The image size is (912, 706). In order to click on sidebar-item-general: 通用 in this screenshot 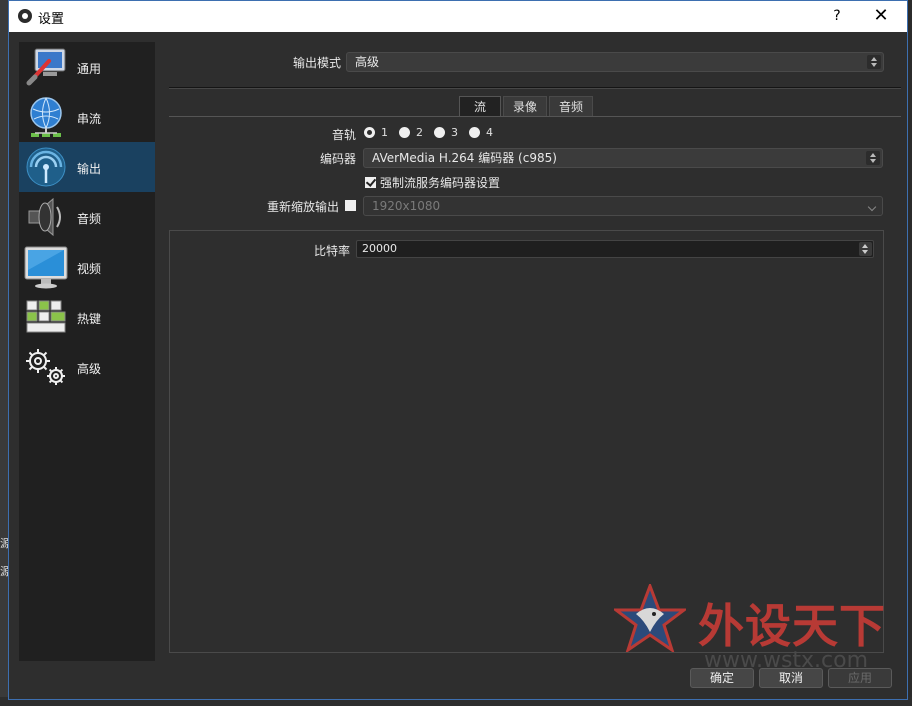, I will do `click(87, 67)`.